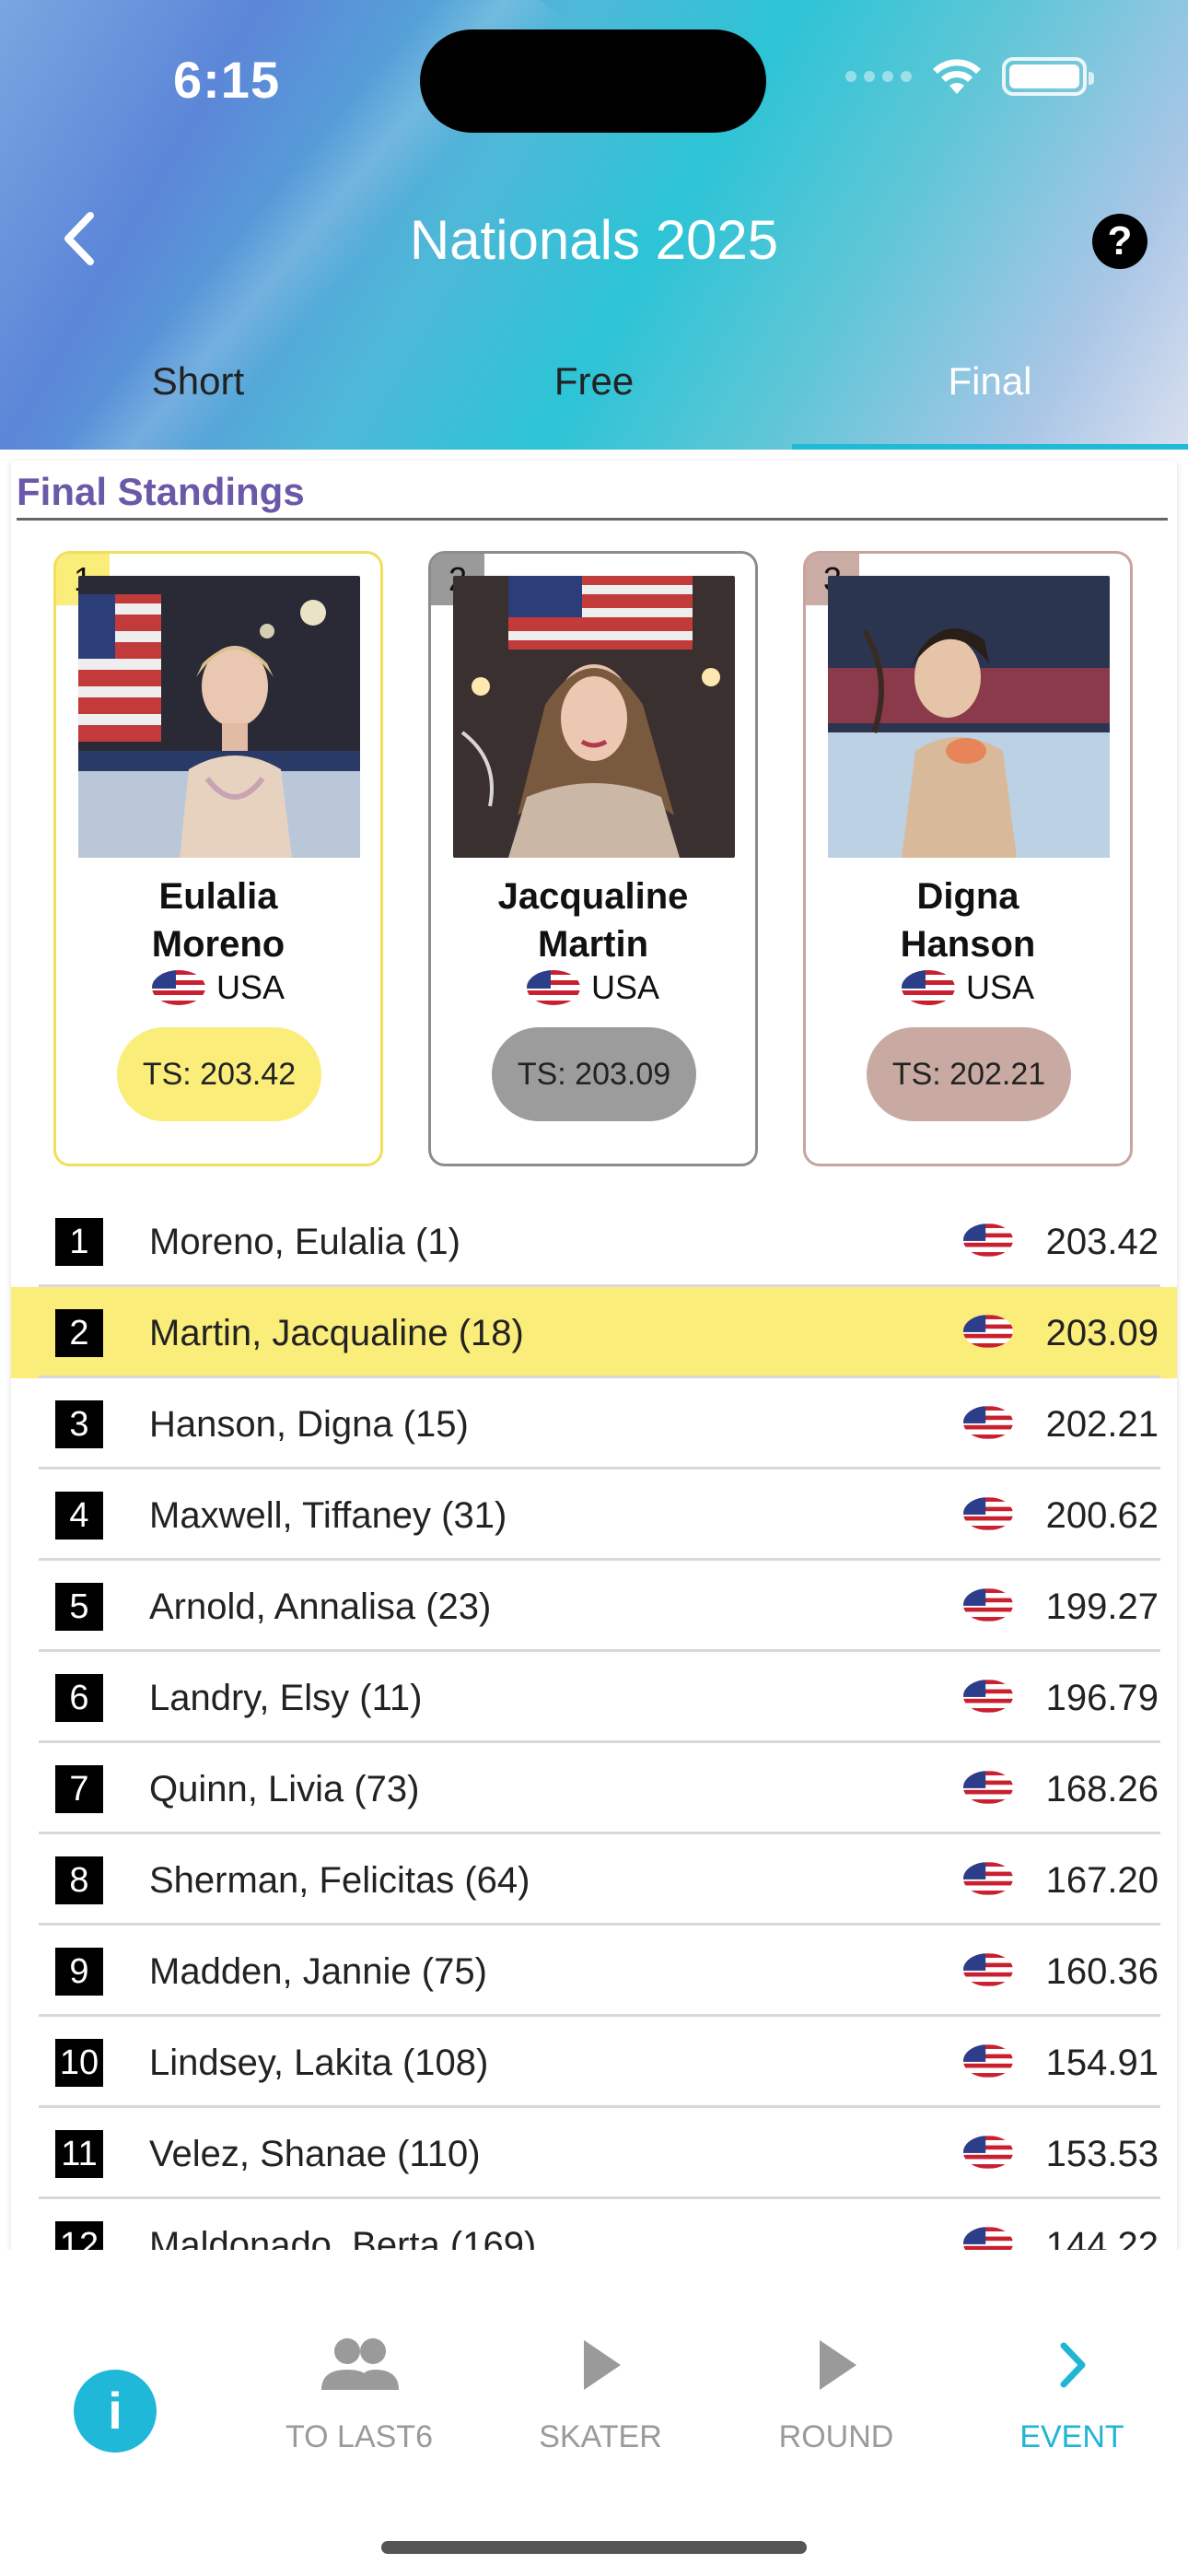 This screenshot has width=1188, height=2576. I want to click on rank-badge: 7, so click(79, 1789).